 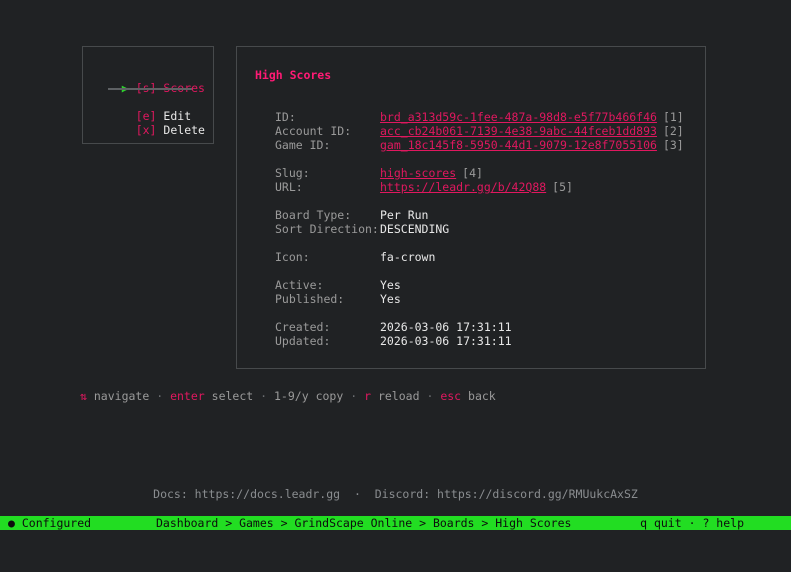 I want to click on id-link: brd_a313d59c-1fee-487a-98d8-e5f77b466f46, so click(x=518, y=117).